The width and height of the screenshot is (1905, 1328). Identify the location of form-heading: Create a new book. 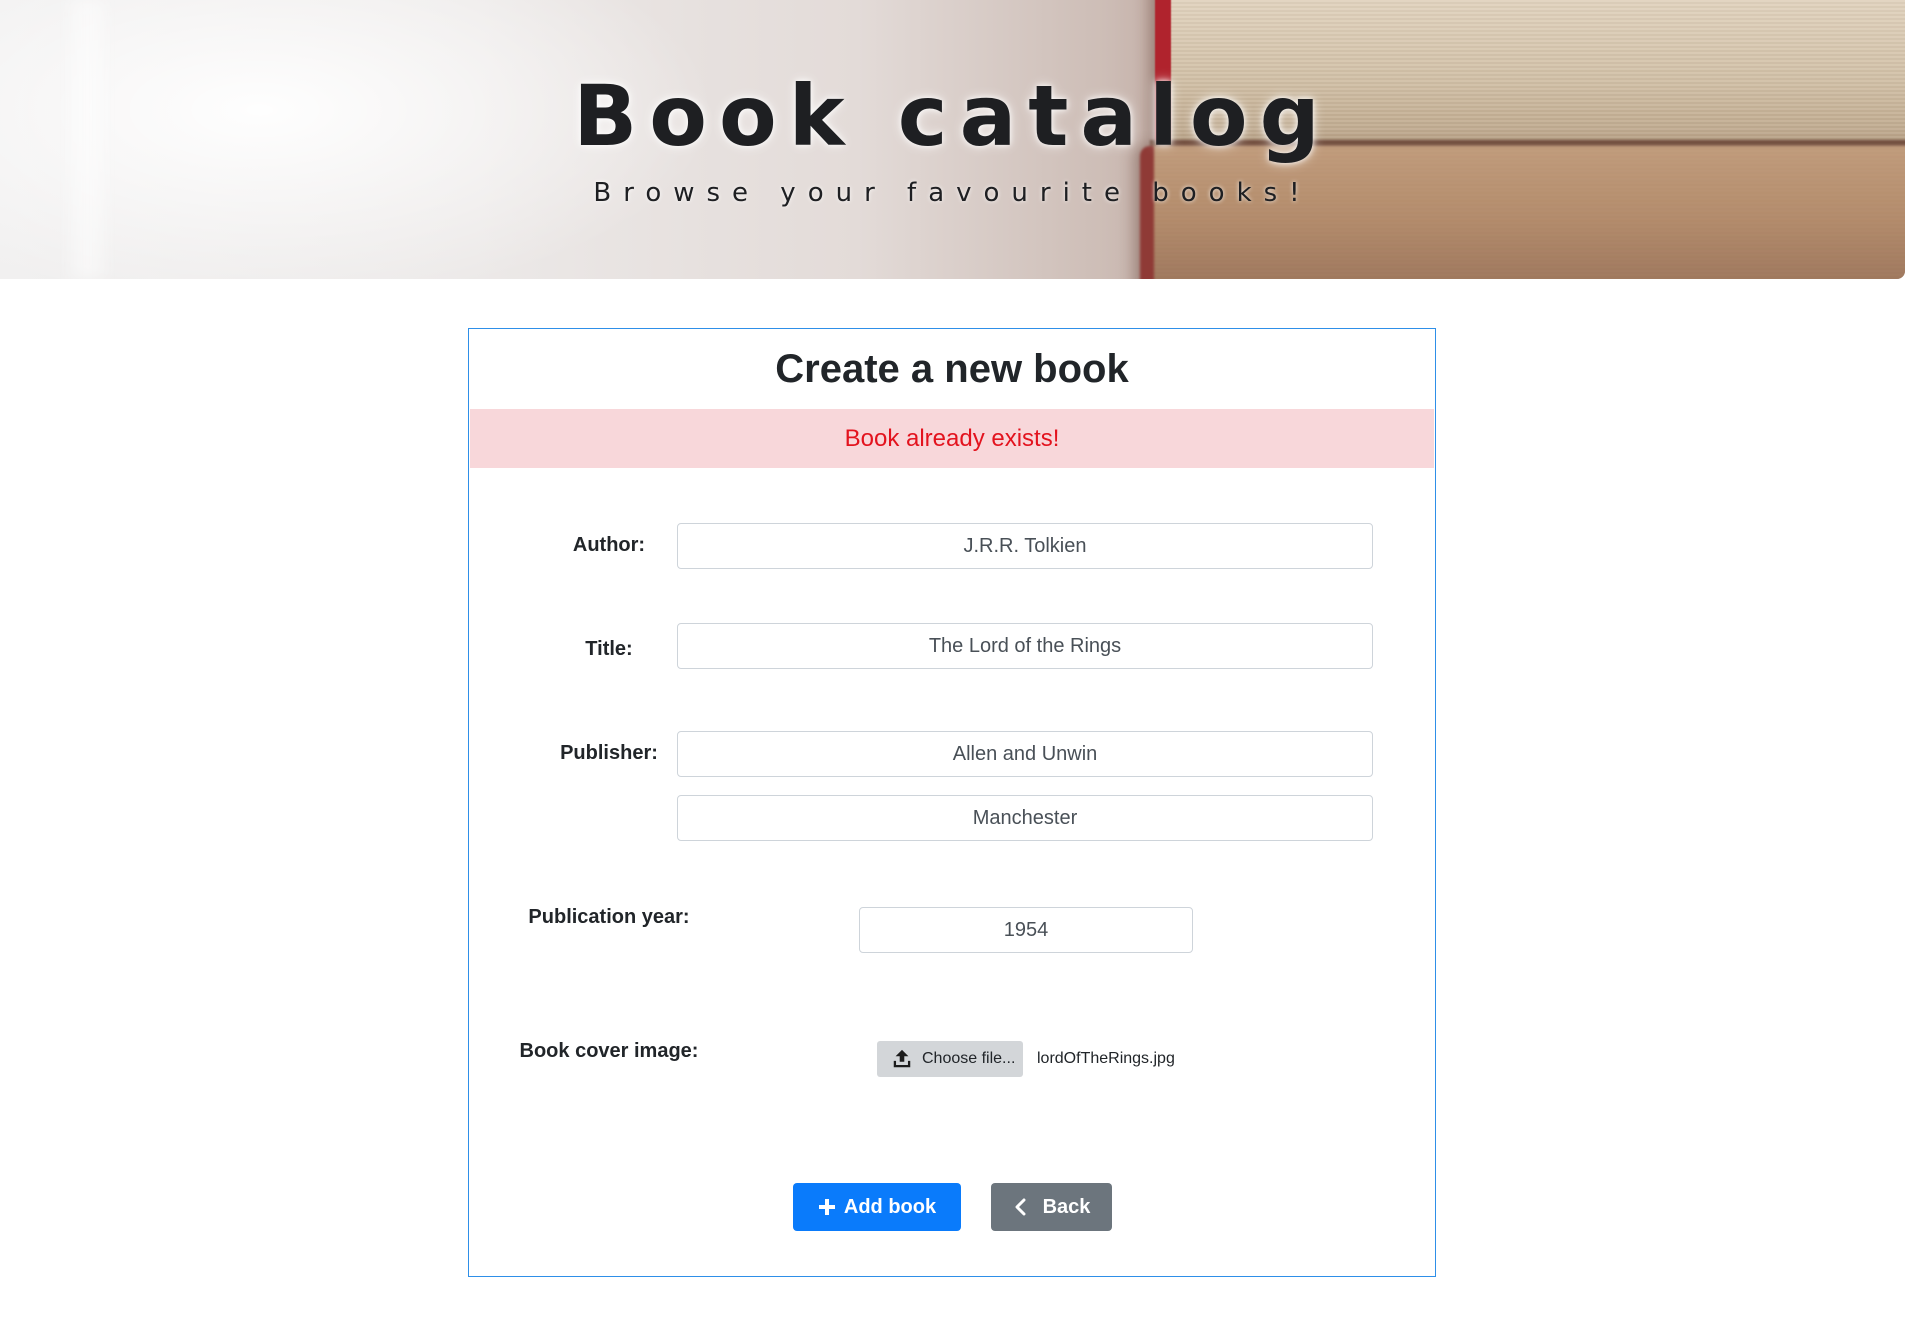
(952, 369).